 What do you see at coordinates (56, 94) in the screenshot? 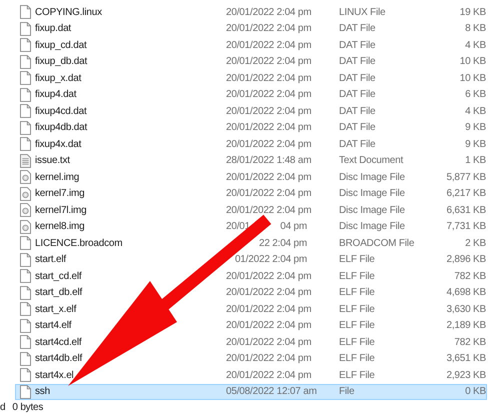
I see `file-name: fixup4.dat` at bounding box center [56, 94].